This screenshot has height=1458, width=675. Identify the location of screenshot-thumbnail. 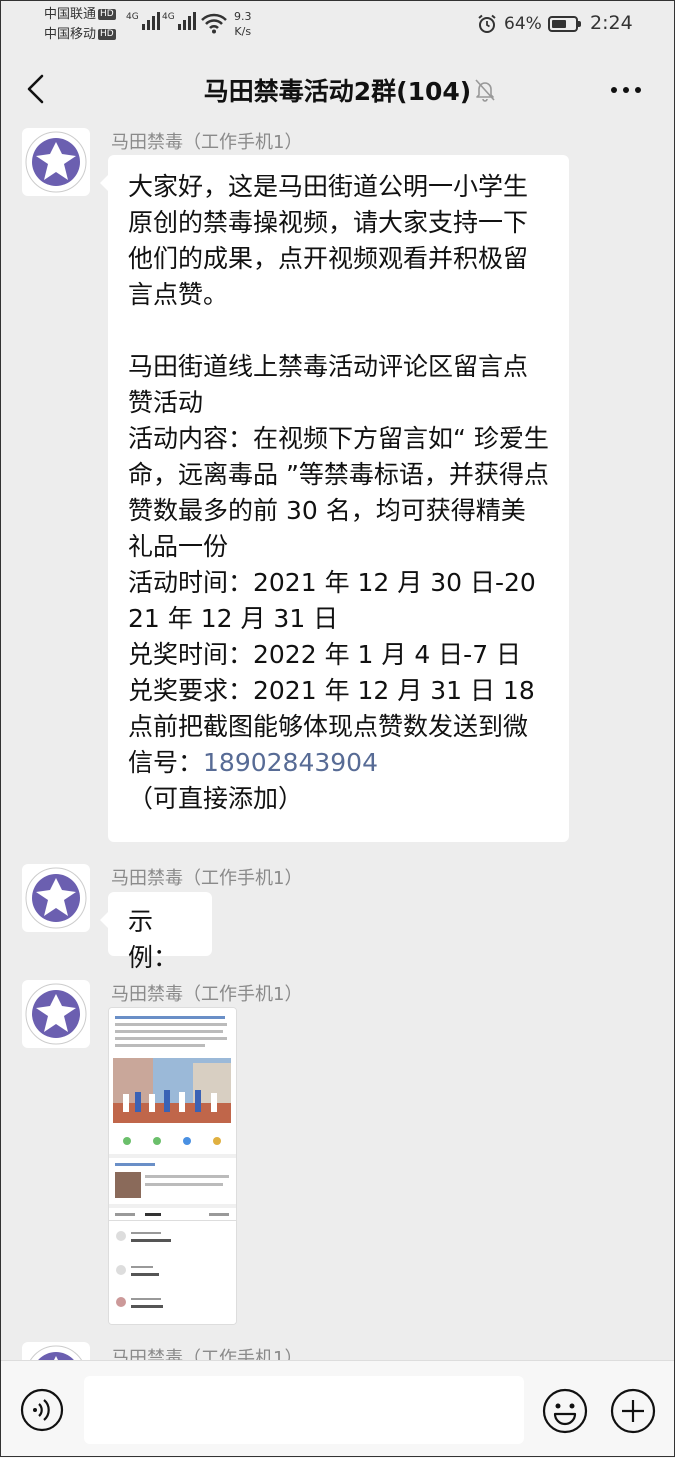
(172, 1166).